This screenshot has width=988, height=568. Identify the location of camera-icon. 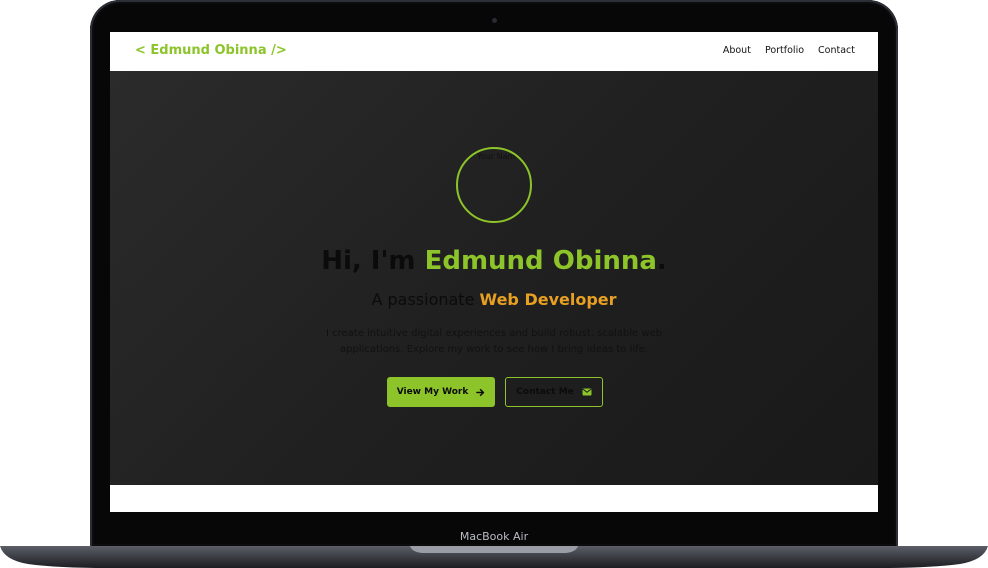
(494, 20).